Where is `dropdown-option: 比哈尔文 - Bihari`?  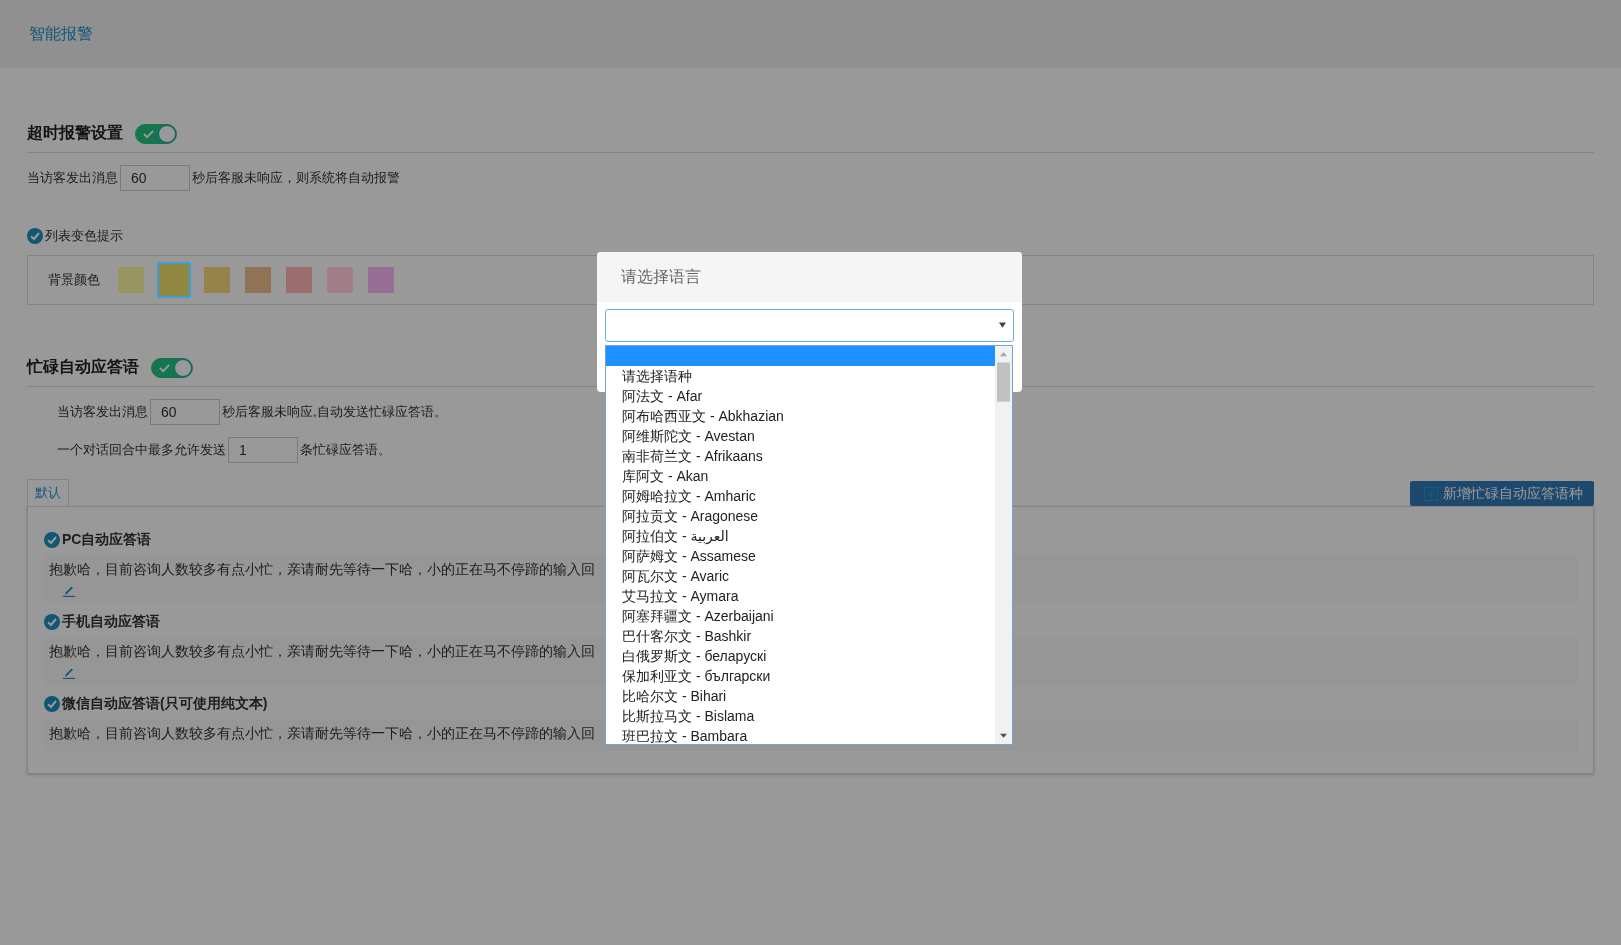
dropdown-option: 比哈尔文 - Bihari is located at coordinates (800, 696).